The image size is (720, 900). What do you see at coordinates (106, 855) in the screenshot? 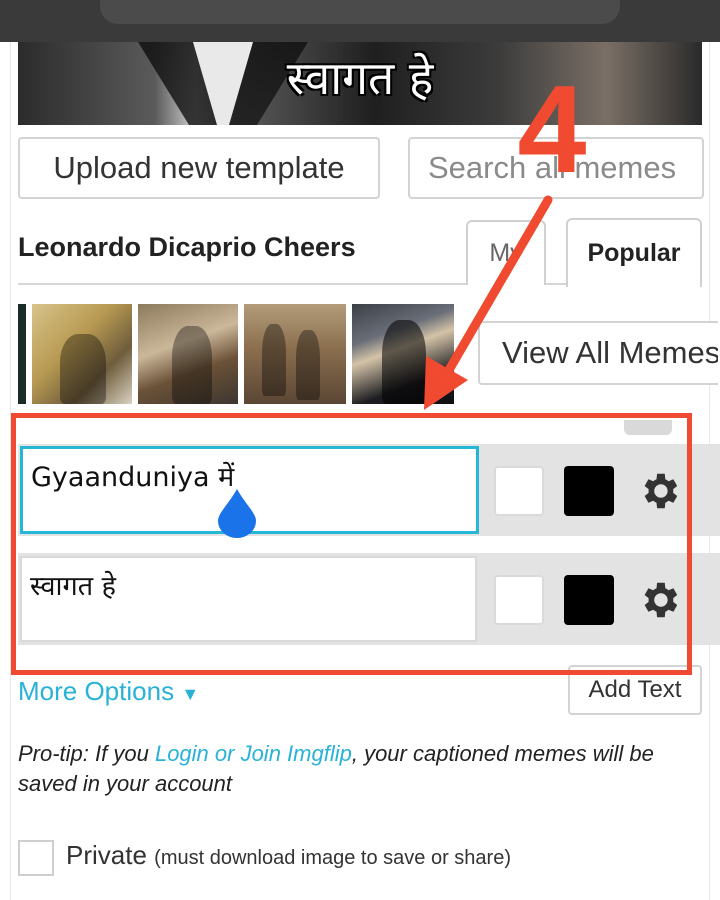
I see `private-label: Private` at bounding box center [106, 855].